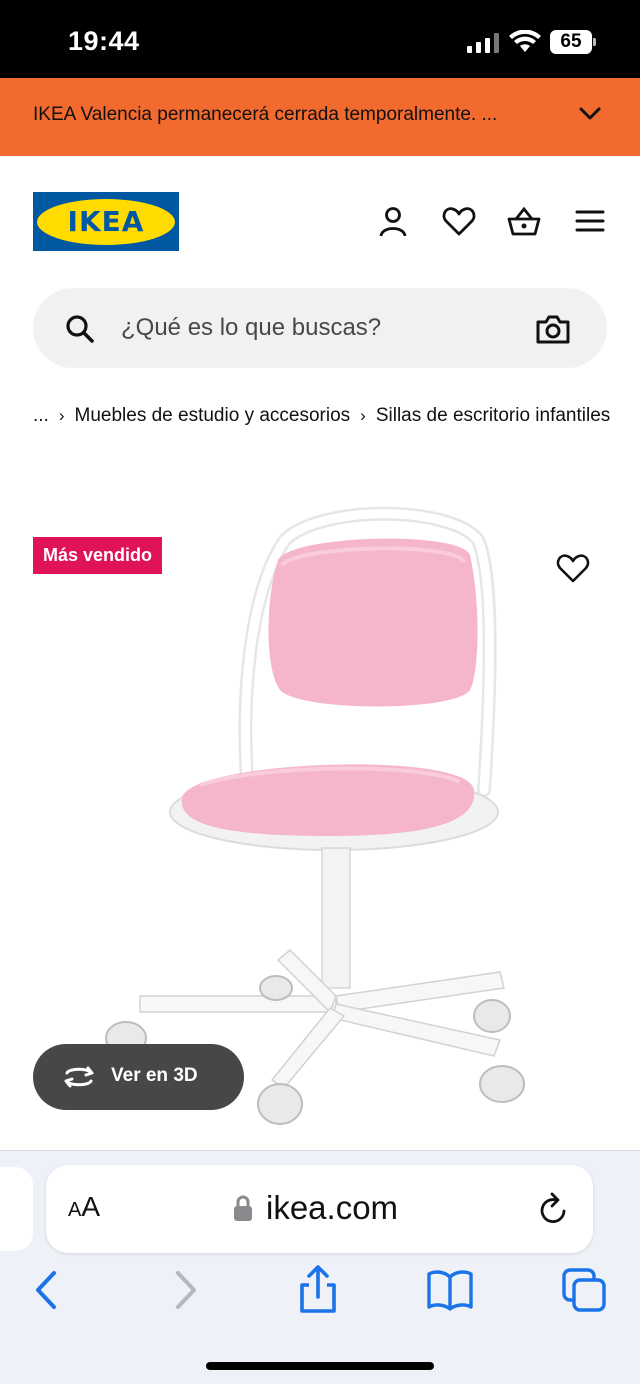 The image size is (640, 1384). What do you see at coordinates (79, 1077) in the screenshot?
I see `rotate-3d-icon` at bounding box center [79, 1077].